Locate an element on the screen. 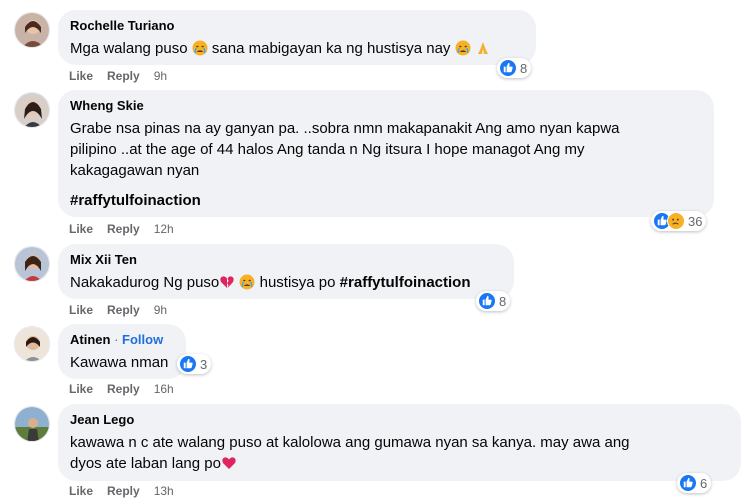  reaction-summary: 3 is located at coordinates (194, 364).